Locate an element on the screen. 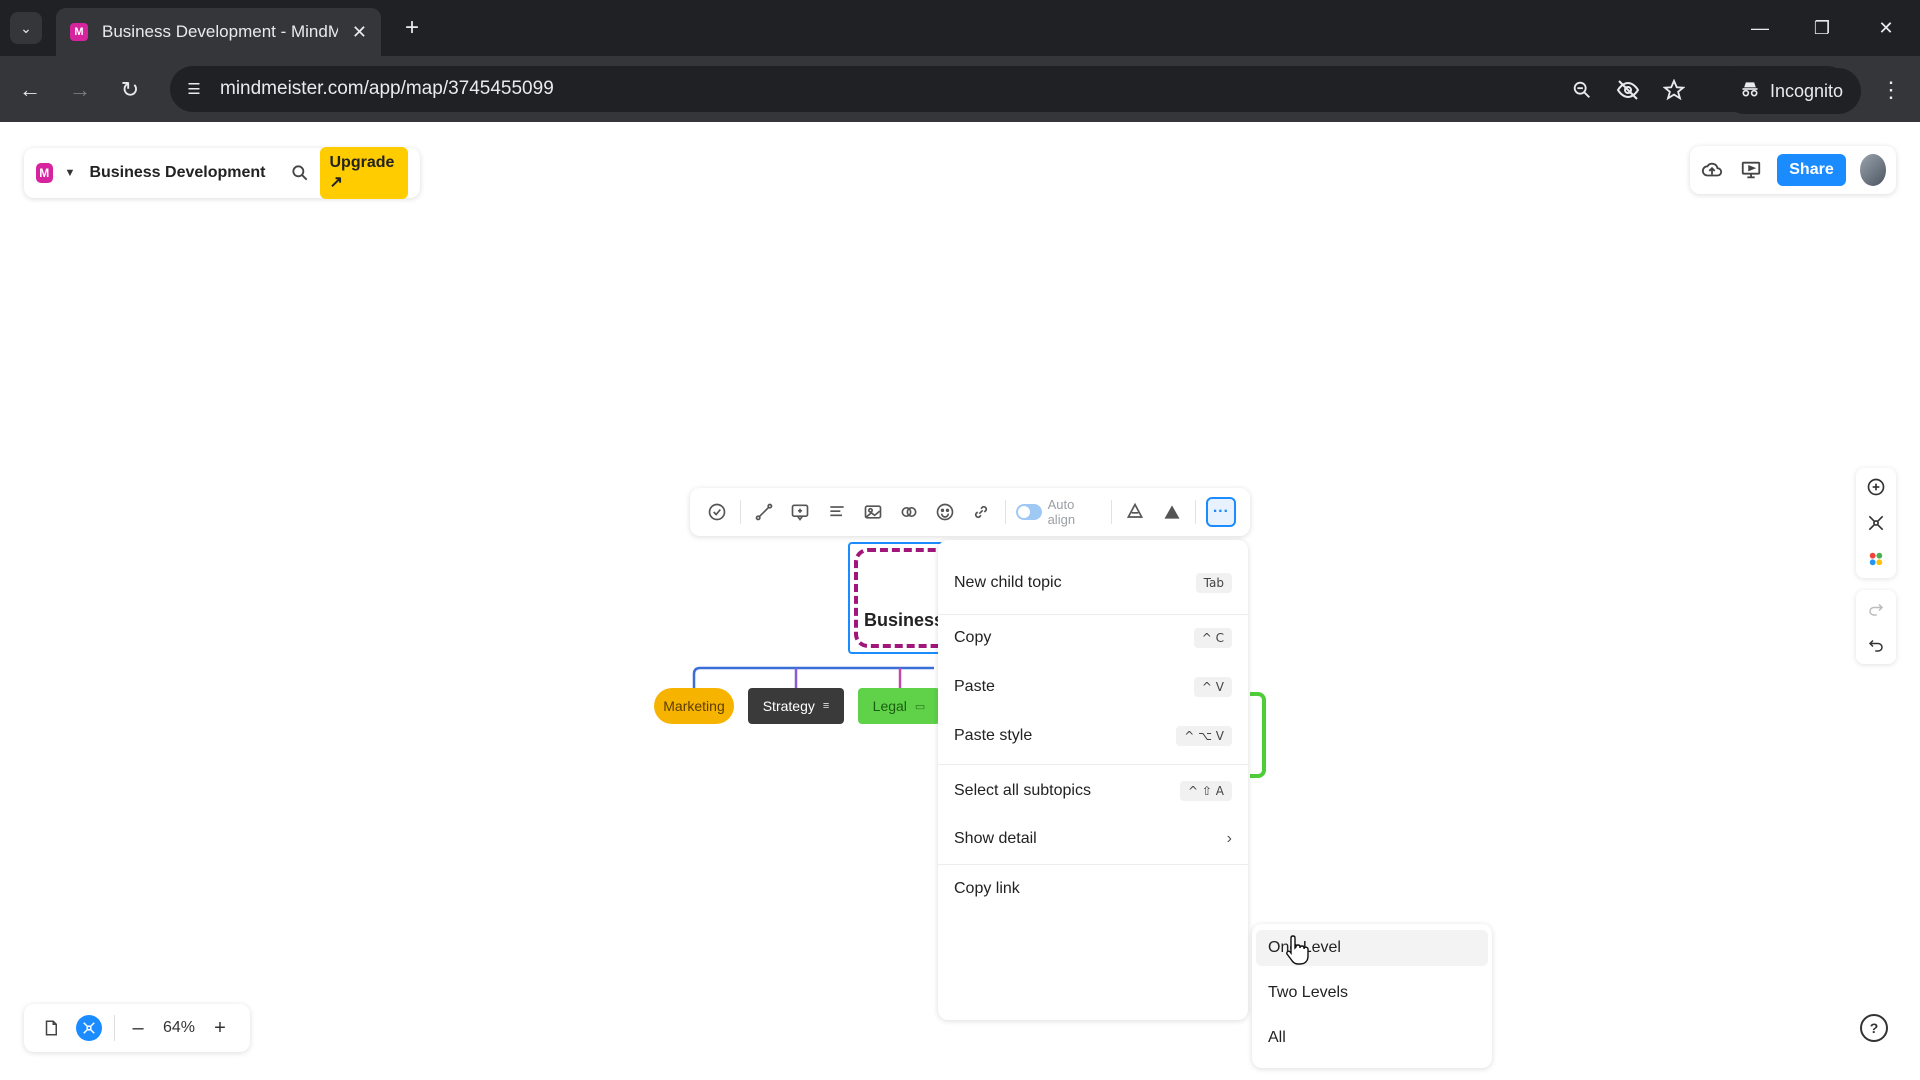  topic-strategy: Strategy ≡ is located at coordinates (796, 706).